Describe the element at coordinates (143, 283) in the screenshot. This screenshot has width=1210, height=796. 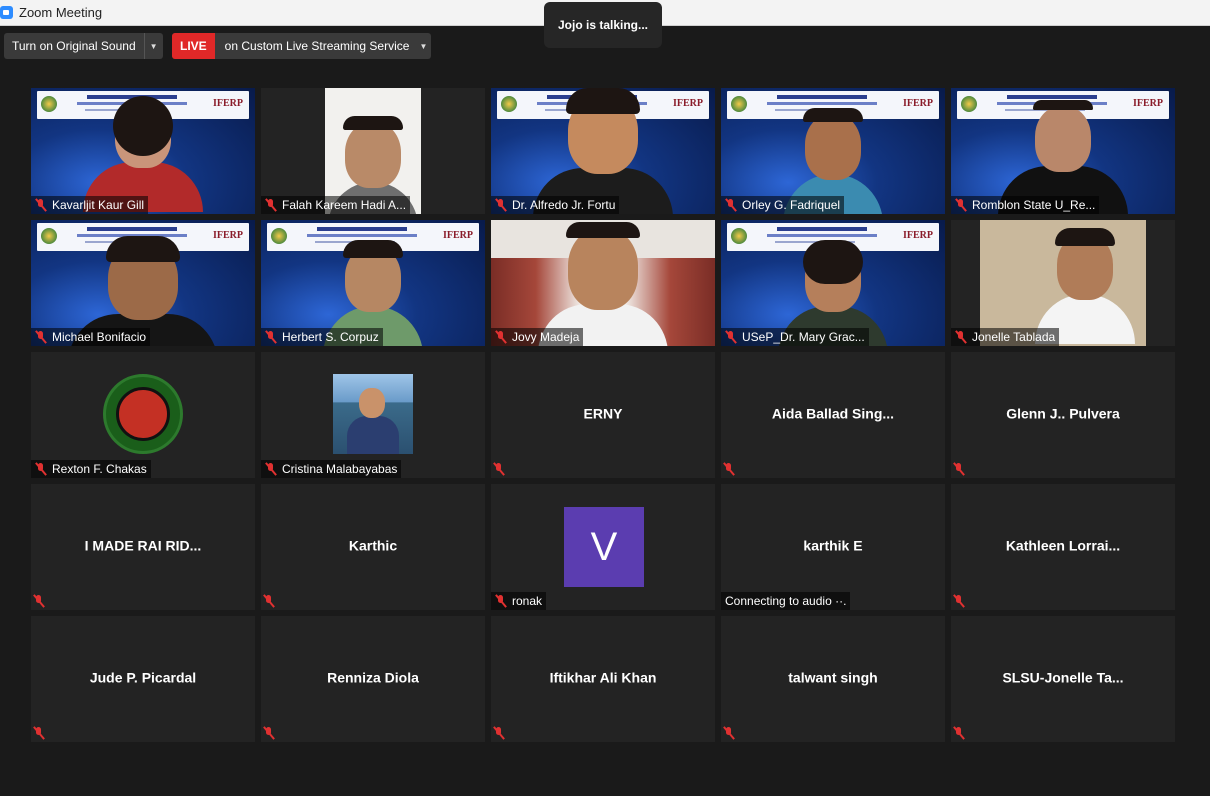
I see `participant-tile: IFERP Michael Bonifacio` at that location.